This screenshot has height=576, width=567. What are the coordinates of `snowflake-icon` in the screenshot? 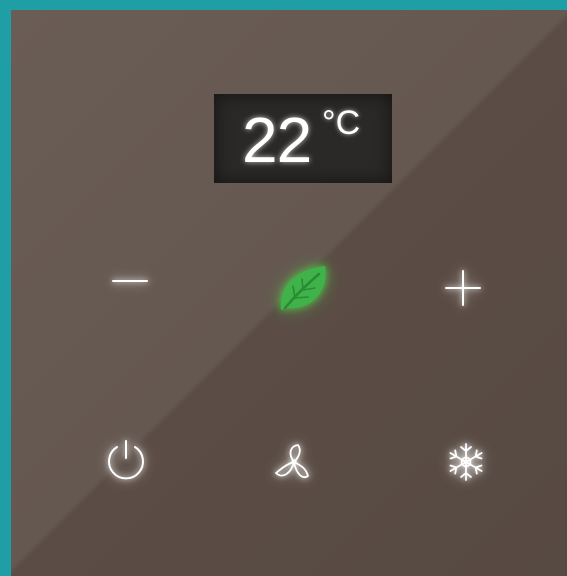 It's located at (466, 462).